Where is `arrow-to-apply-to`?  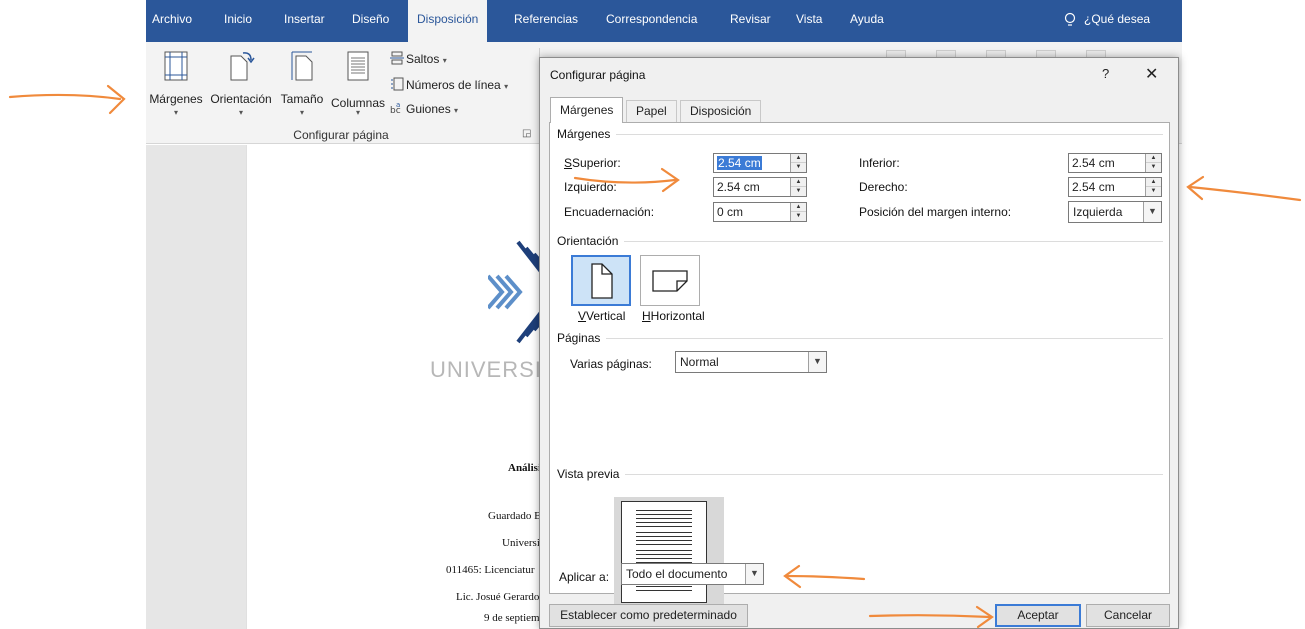
arrow-to-apply-to is located at coordinates (825, 577).